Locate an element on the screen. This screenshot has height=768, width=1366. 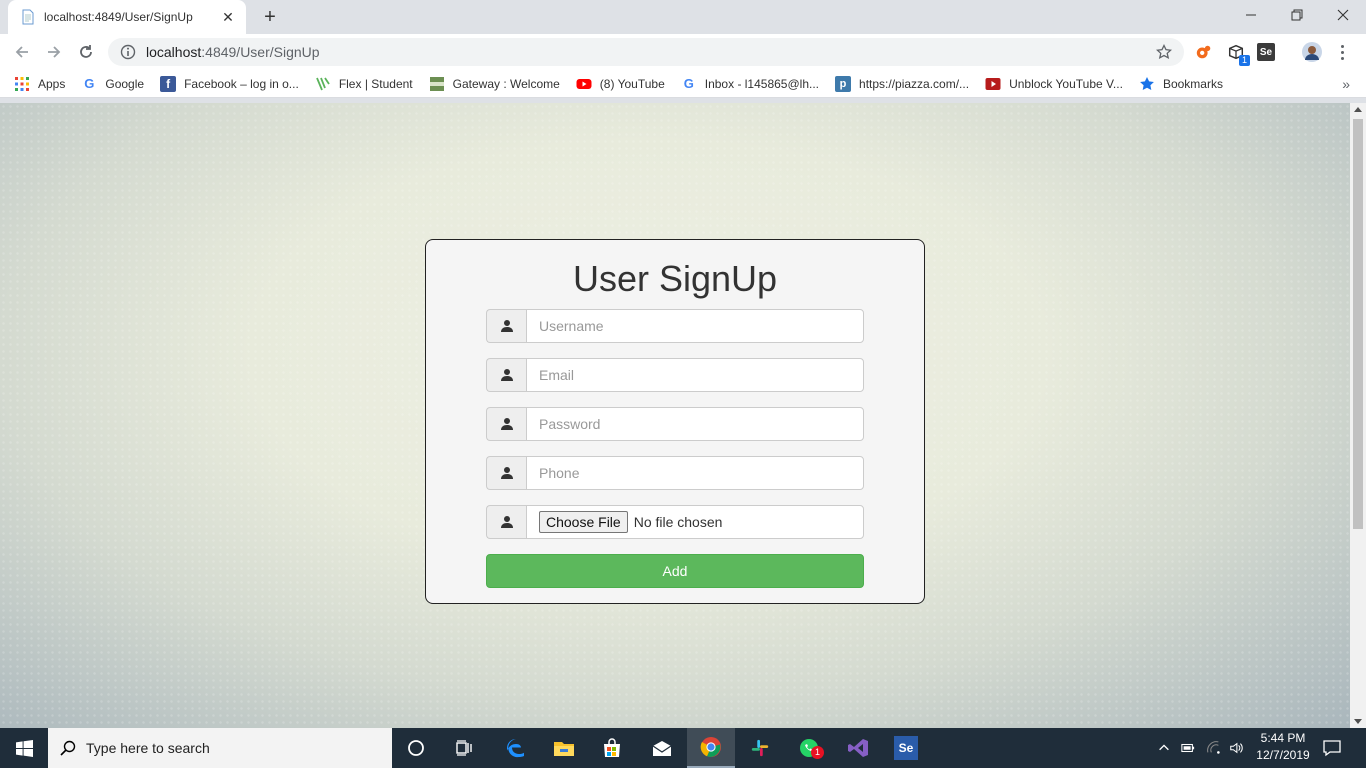
phone-group is located at coordinates (675, 473).